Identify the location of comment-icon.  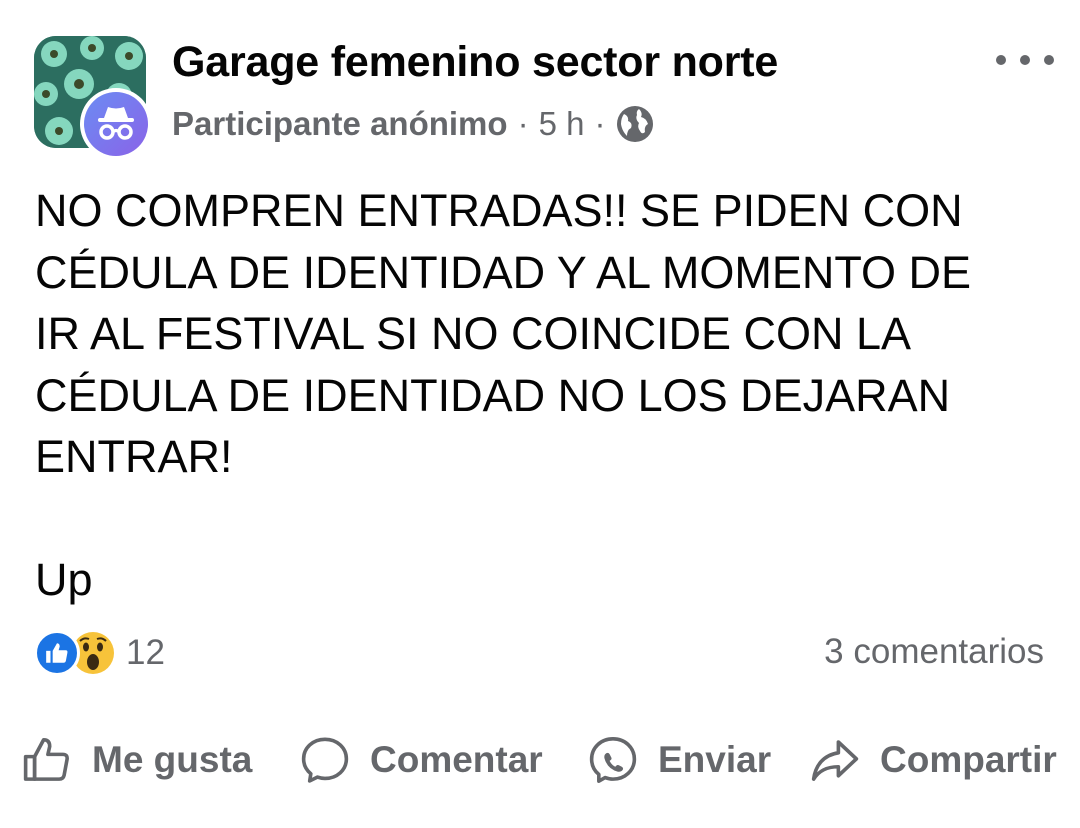
(325, 760).